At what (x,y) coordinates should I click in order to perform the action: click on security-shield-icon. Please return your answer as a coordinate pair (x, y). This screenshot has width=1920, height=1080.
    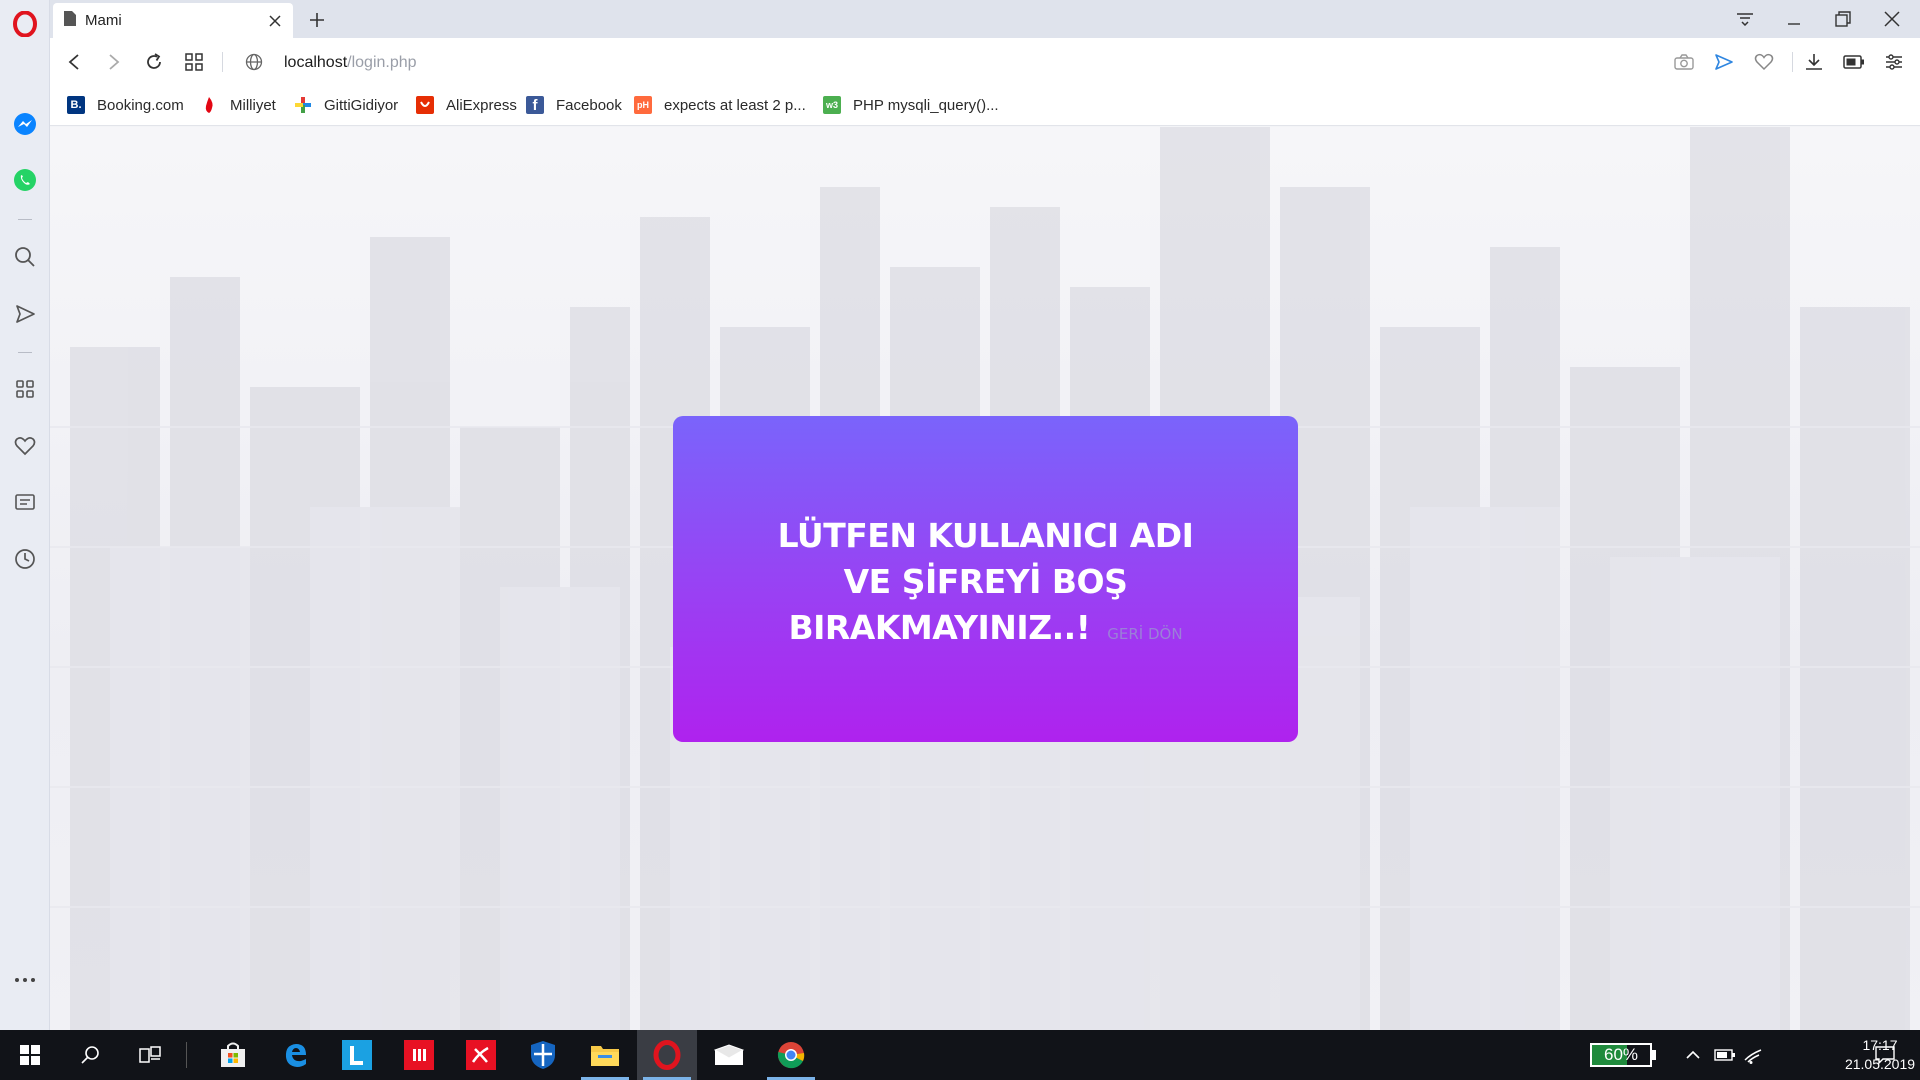
    Looking at the image, I should click on (543, 1055).